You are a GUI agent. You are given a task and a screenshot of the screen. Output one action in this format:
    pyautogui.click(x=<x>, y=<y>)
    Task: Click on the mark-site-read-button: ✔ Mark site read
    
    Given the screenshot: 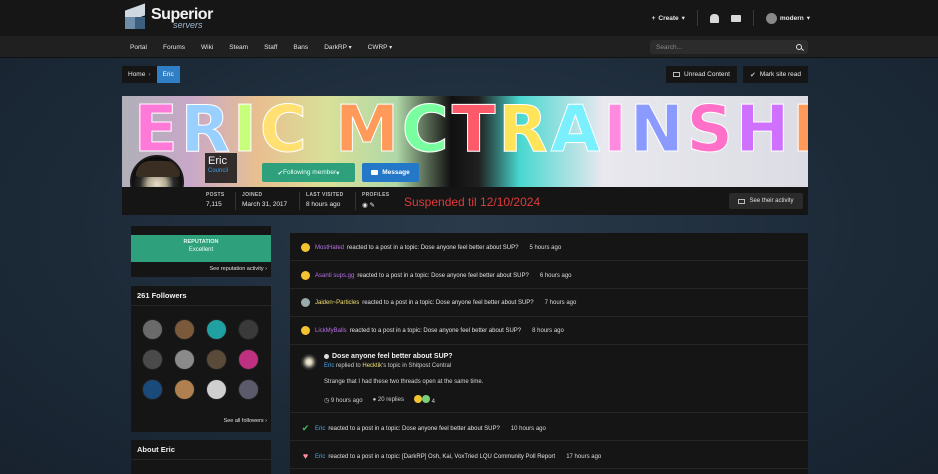 What is the action you would take?
    pyautogui.click(x=775, y=74)
    